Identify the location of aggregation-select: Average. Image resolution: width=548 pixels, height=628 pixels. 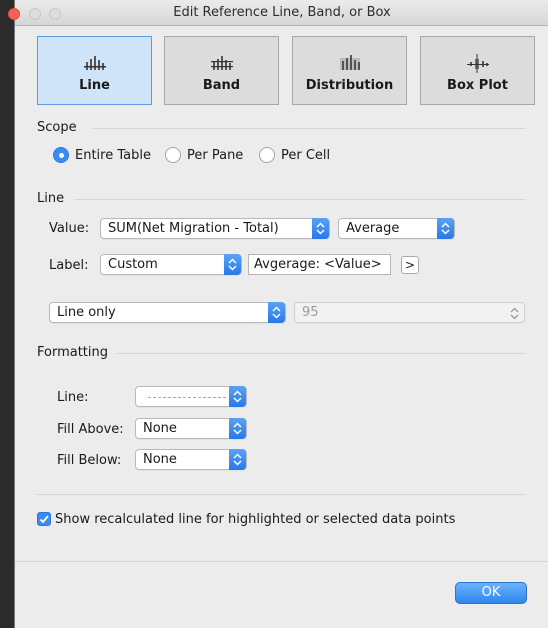
(396, 228).